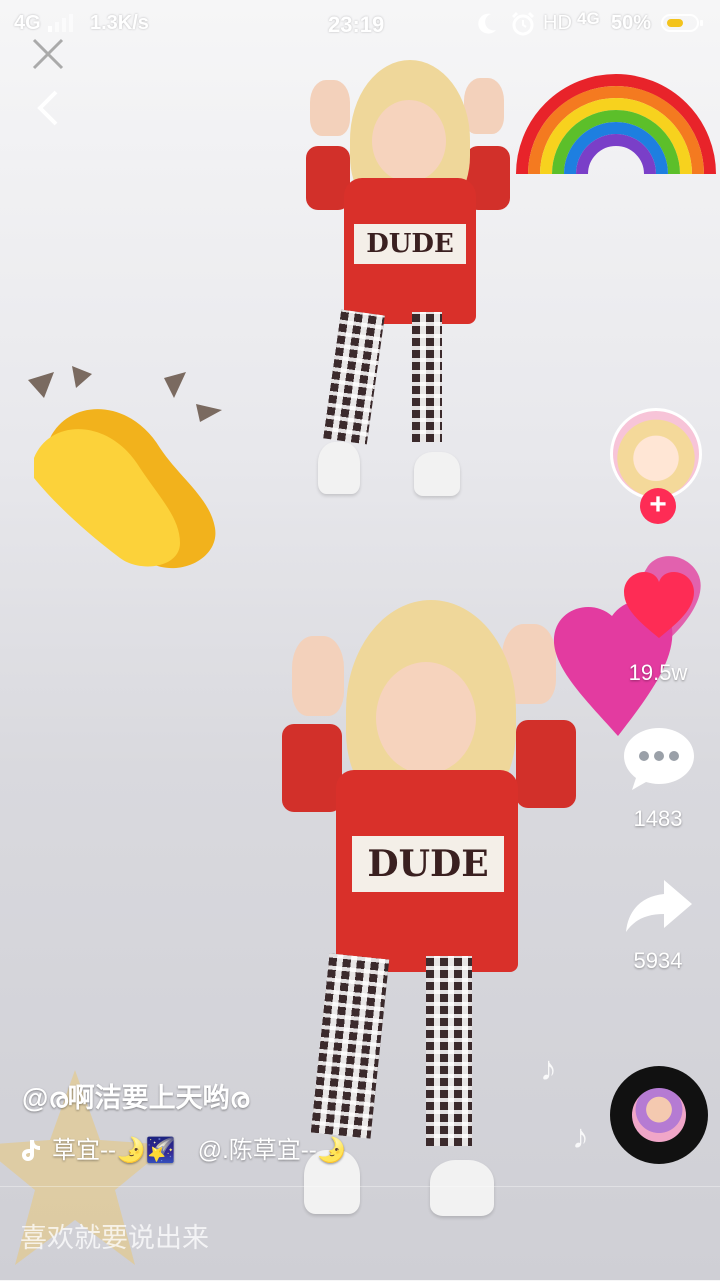 Image resolution: width=720 pixels, height=1281 pixels. What do you see at coordinates (272, 1150) in the screenshot?
I see `music-artist: @.陈草宜--🌛` at bounding box center [272, 1150].